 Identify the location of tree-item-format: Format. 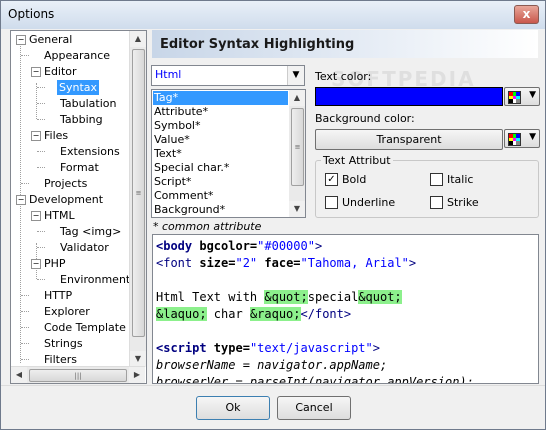
(79, 167).